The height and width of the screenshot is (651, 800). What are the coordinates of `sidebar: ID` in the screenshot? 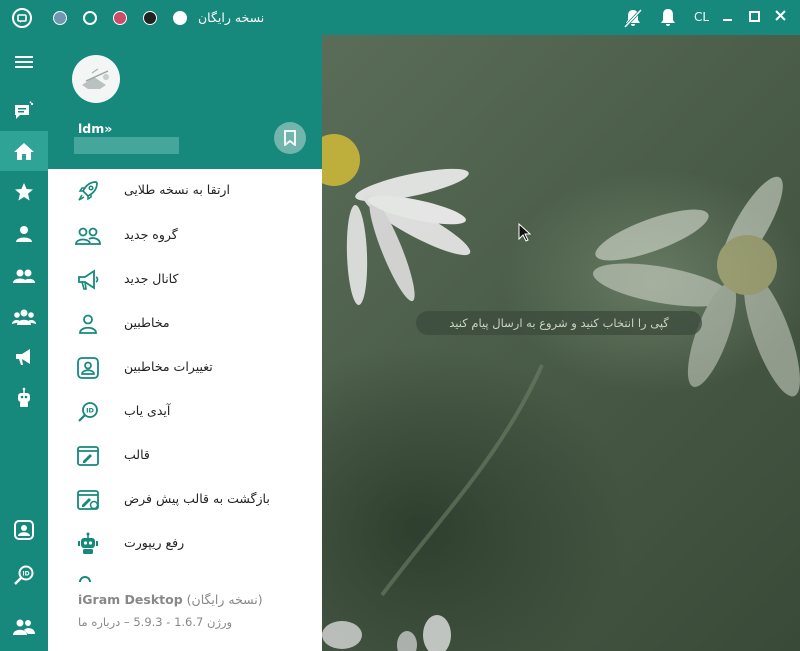 It's located at (24, 343).